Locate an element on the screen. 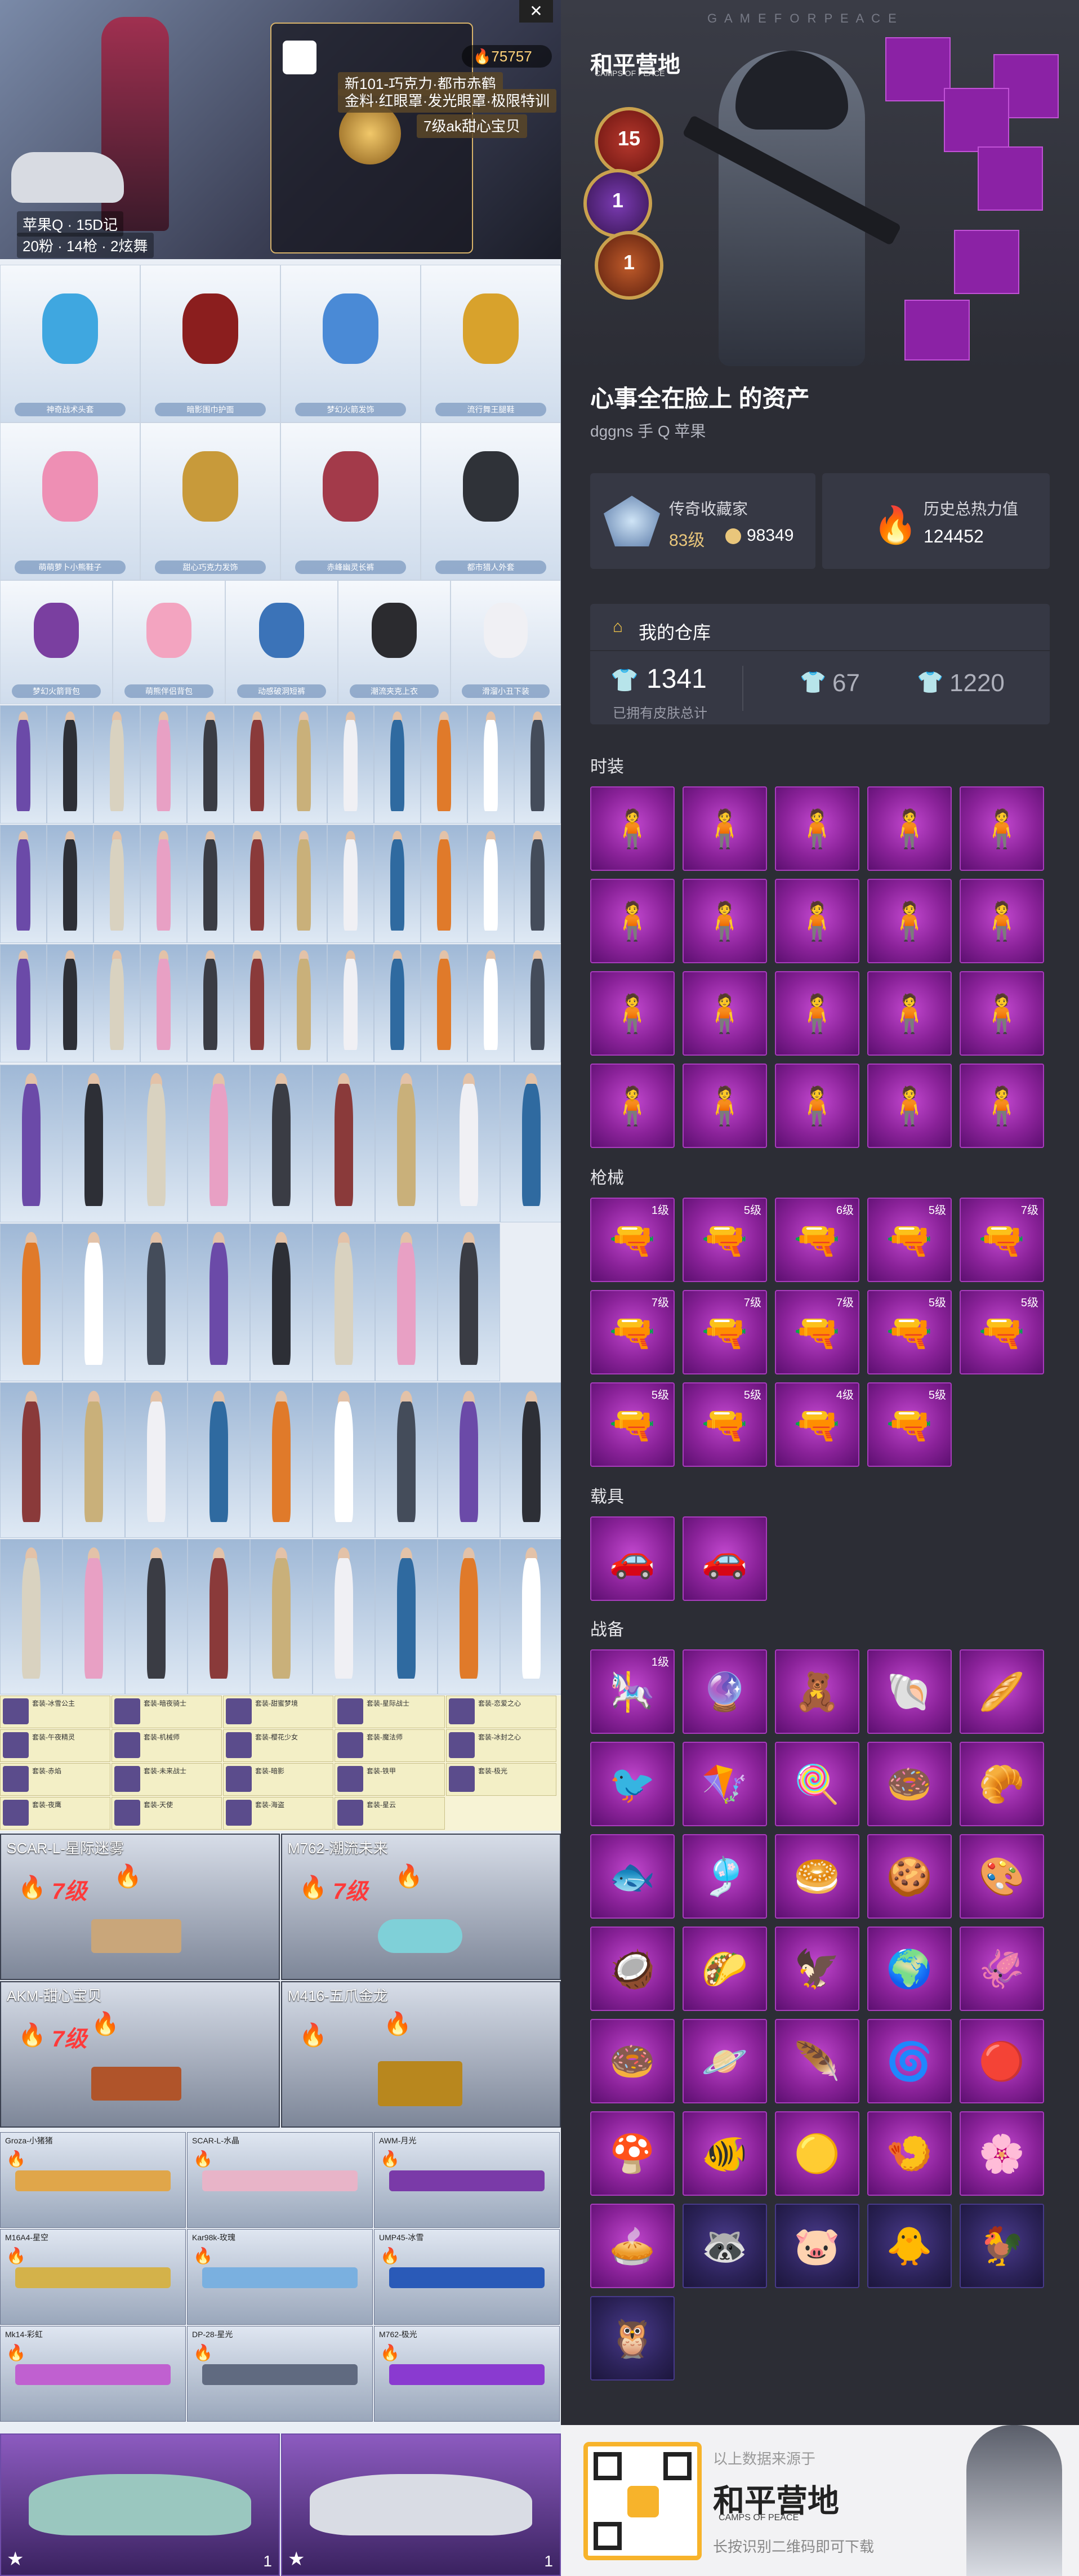 Image resolution: width=1079 pixels, height=2576 pixels. item-tile: 流行舞王腿鞋 is located at coordinates (491, 343).